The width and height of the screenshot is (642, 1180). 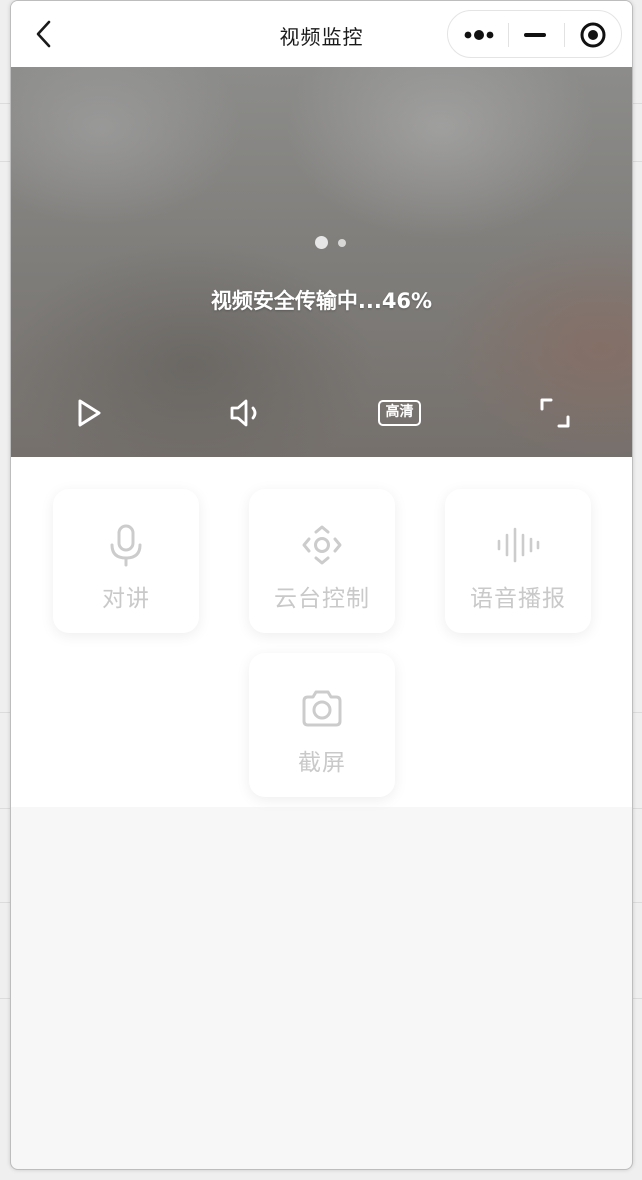 I want to click on capsule-divider, so click(x=564, y=35).